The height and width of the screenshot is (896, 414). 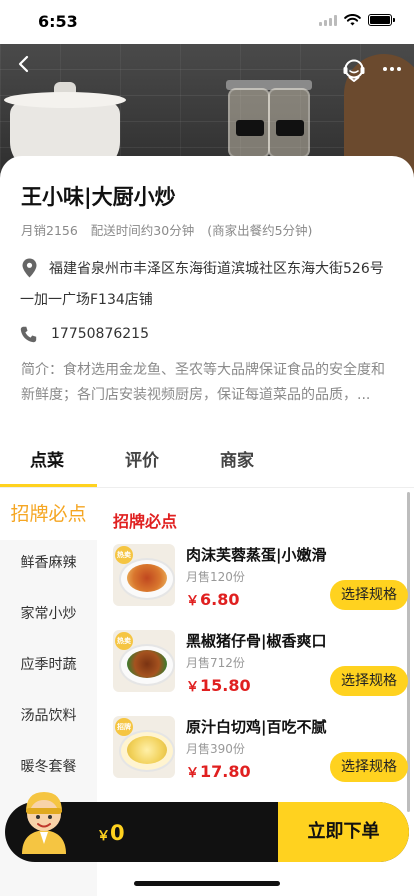 I want to click on chevron-left-icon, so click(x=23, y=64).